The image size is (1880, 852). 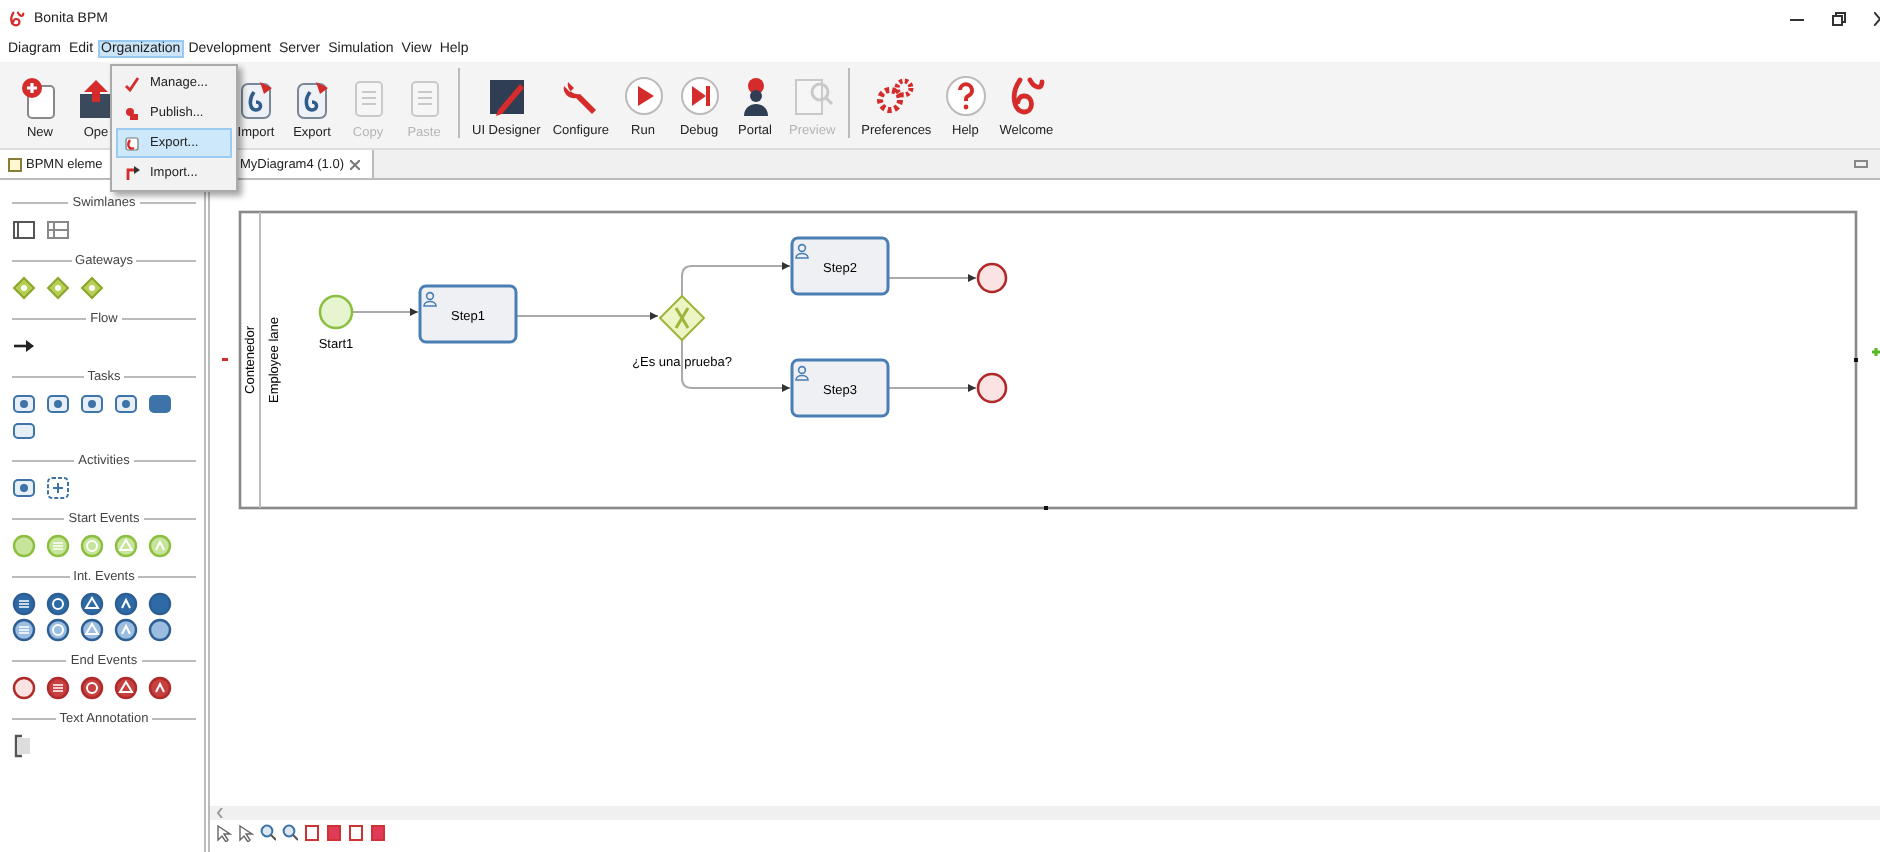 What do you see at coordinates (356, 833) in the screenshot?
I see `resize-icon` at bounding box center [356, 833].